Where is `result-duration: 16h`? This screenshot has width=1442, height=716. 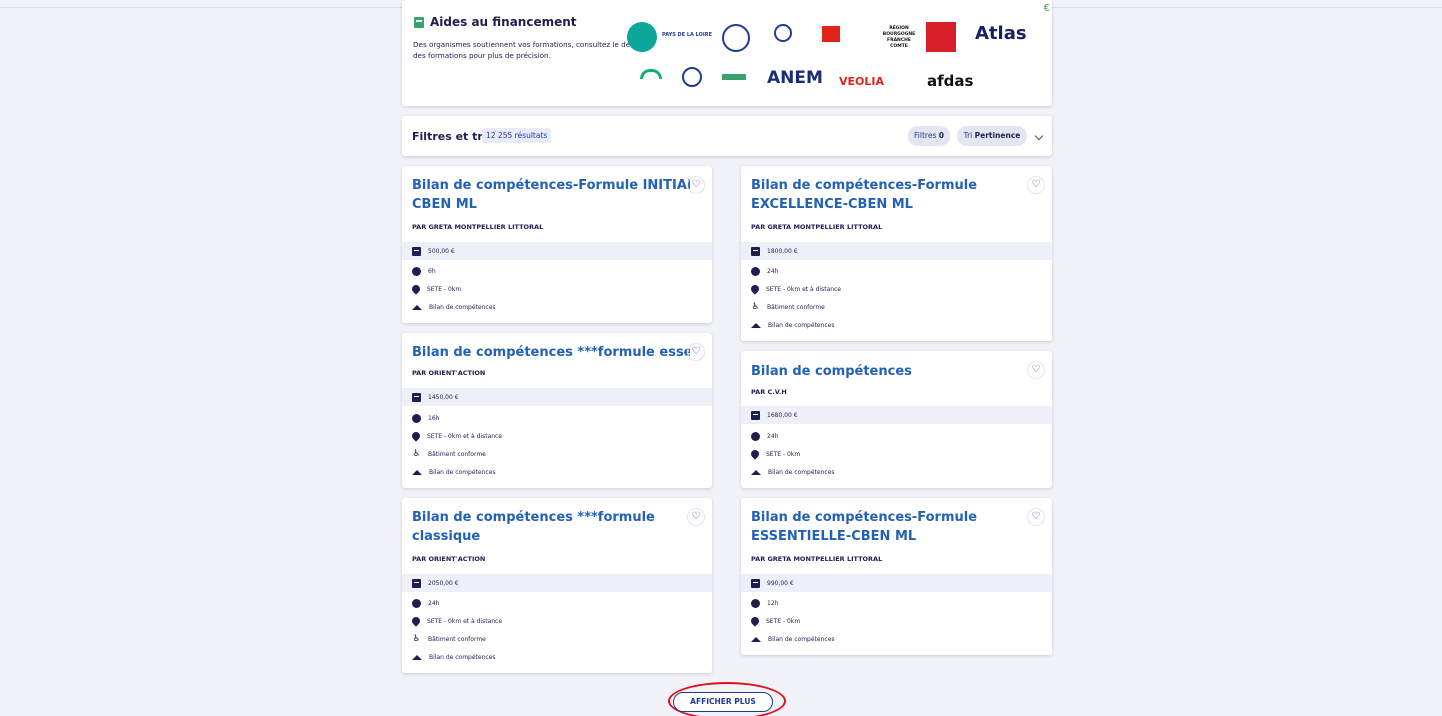
result-duration: 16h is located at coordinates (425, 418).